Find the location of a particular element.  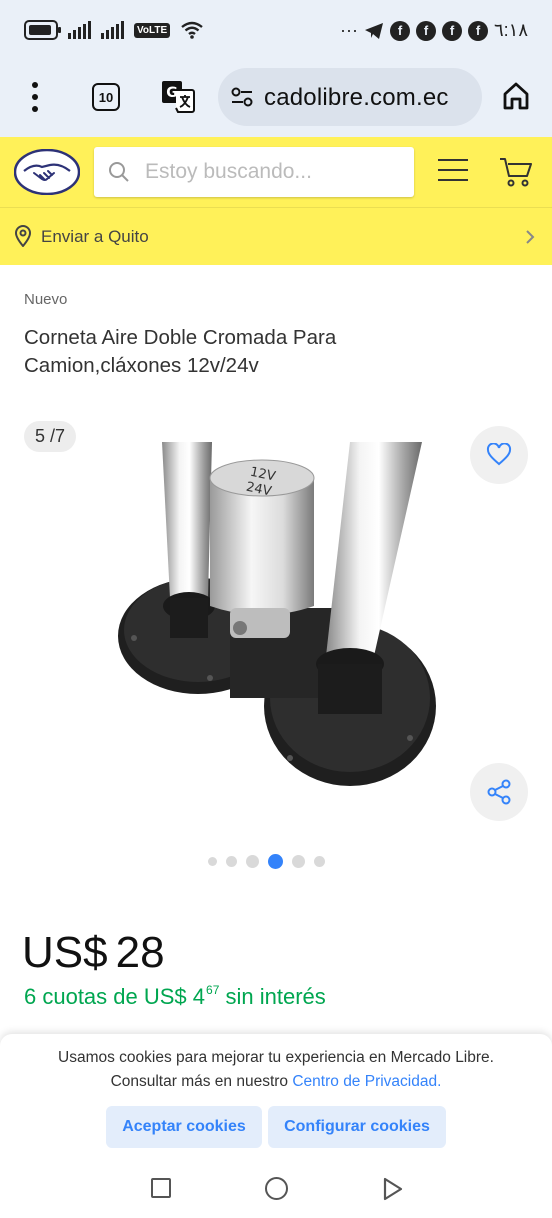

price-value: 28 is located at coordinates (140, 952).